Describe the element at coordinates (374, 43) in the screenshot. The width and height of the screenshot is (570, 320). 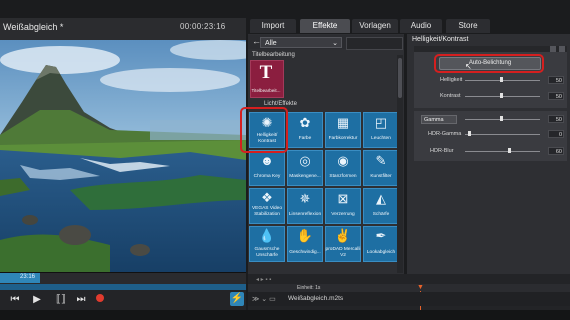
I see `effects-search-input` at that location.